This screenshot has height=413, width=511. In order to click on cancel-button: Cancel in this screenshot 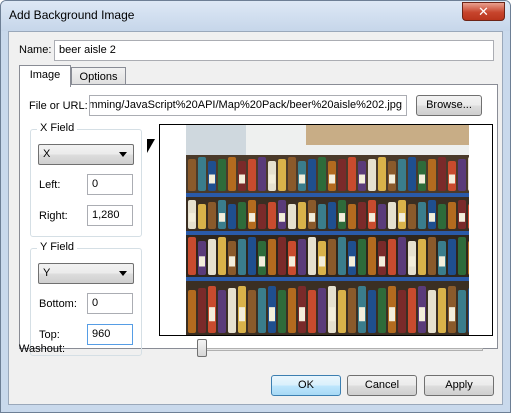, I will do `click(382, 385)`.